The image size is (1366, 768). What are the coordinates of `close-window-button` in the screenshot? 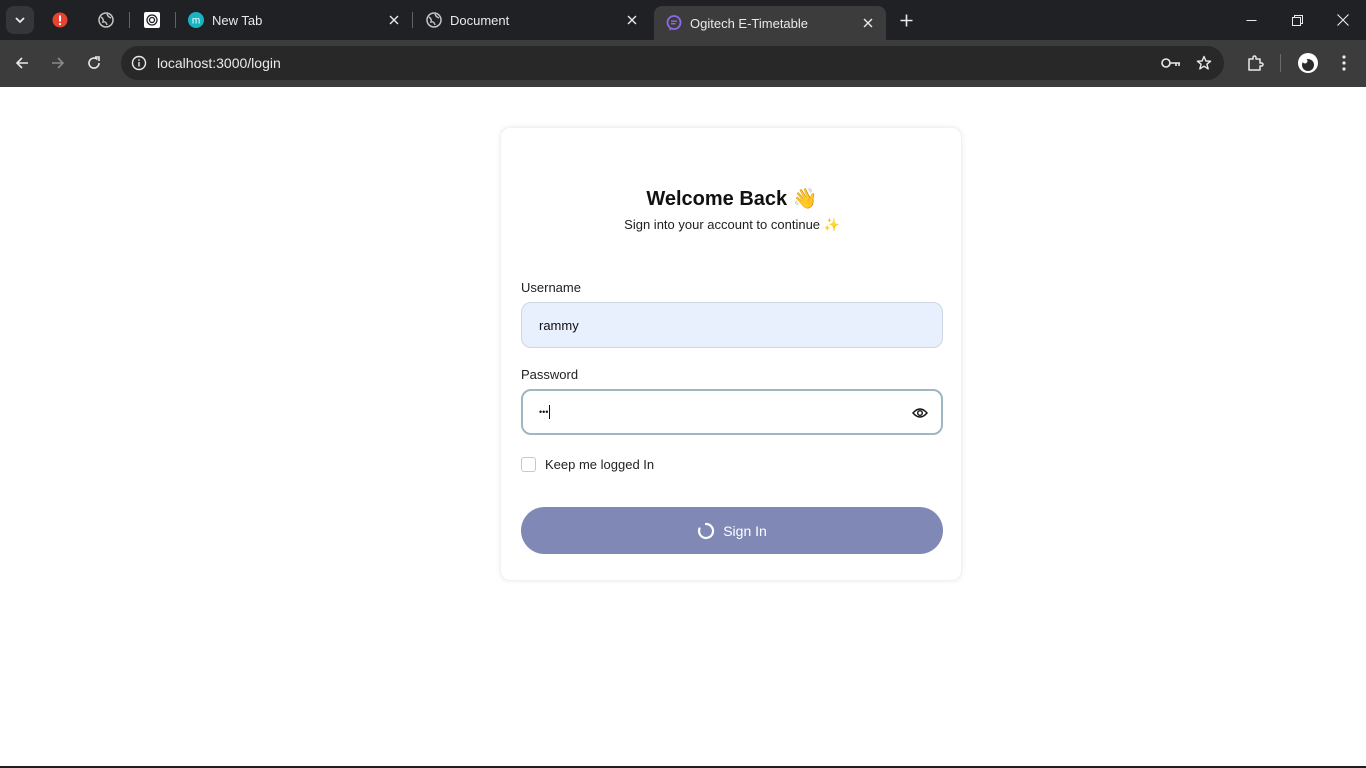 It's located at (1343, 20).